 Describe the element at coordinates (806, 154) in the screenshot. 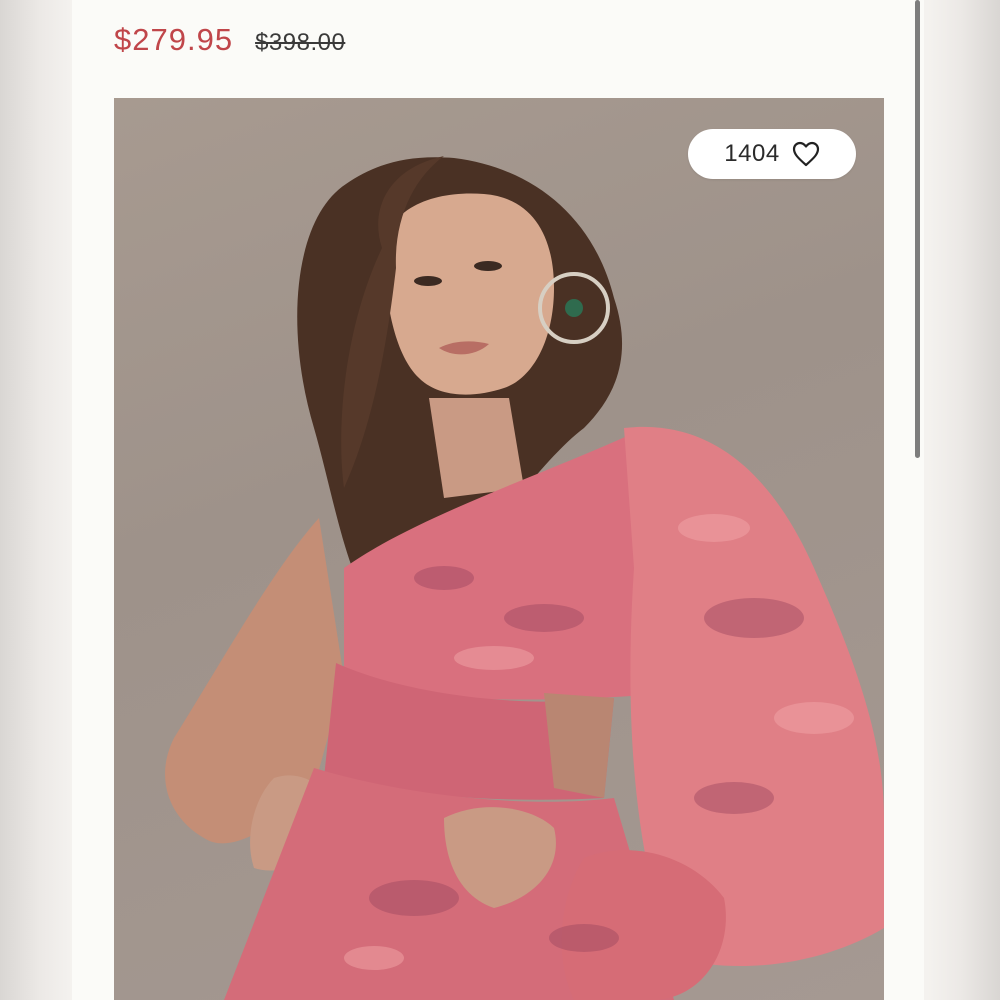

I see `heart-outline-icon` at that location.